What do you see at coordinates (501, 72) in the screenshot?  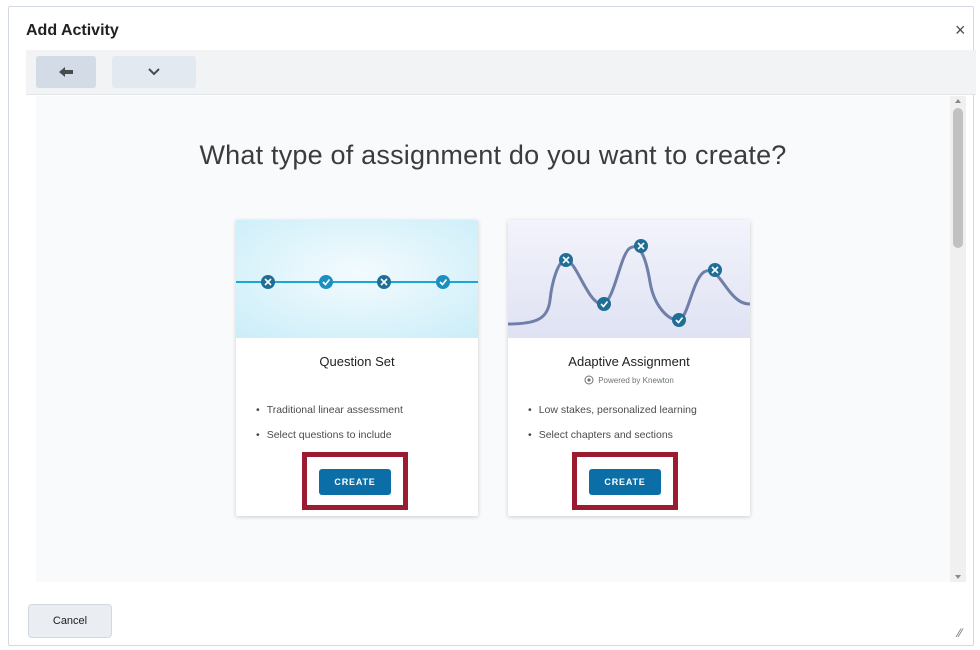 I see `toolbar` at bounding box center [501, 72].